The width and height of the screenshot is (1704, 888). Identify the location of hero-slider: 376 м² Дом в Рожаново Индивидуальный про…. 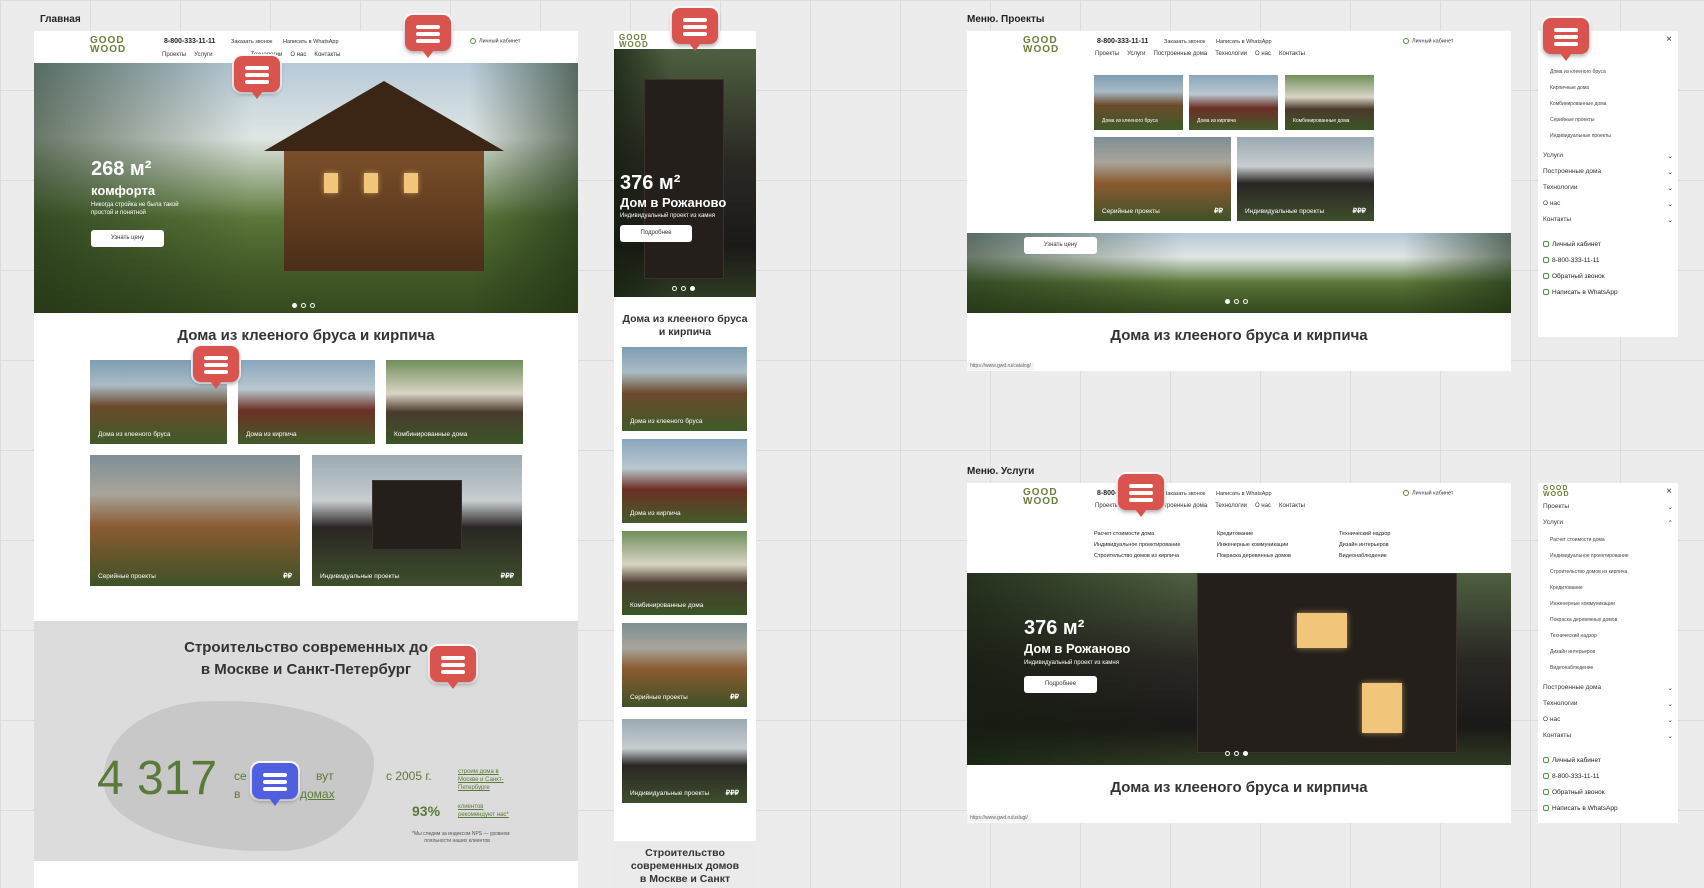
(1239, 669).